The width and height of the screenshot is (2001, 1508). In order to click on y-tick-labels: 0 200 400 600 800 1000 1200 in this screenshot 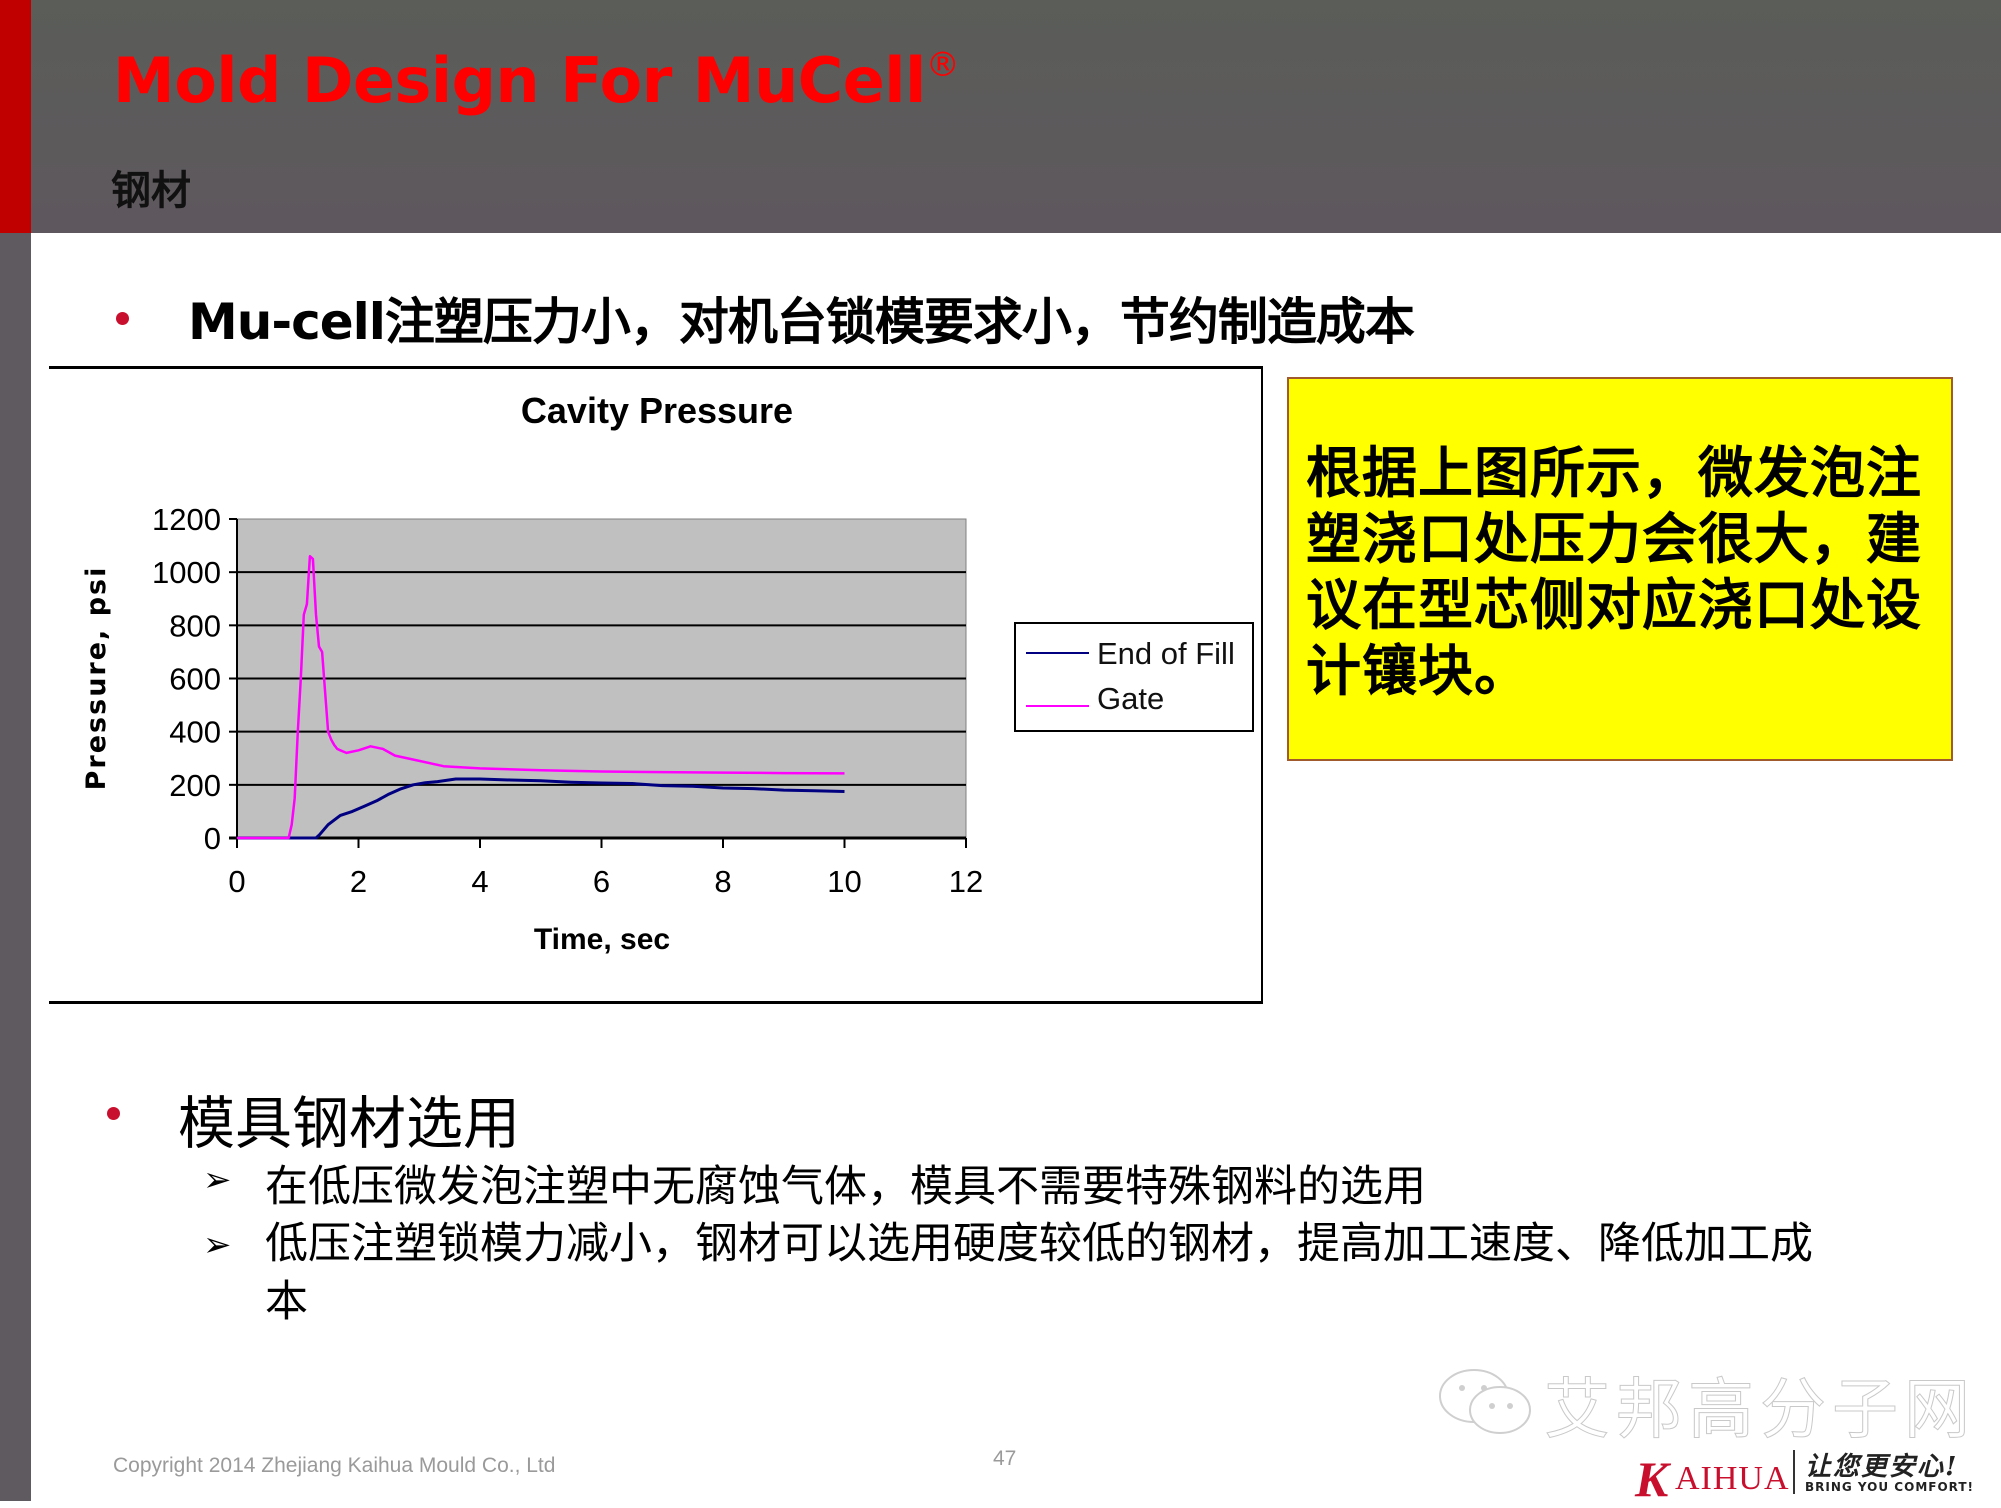, I will do `click(186, 679)`.